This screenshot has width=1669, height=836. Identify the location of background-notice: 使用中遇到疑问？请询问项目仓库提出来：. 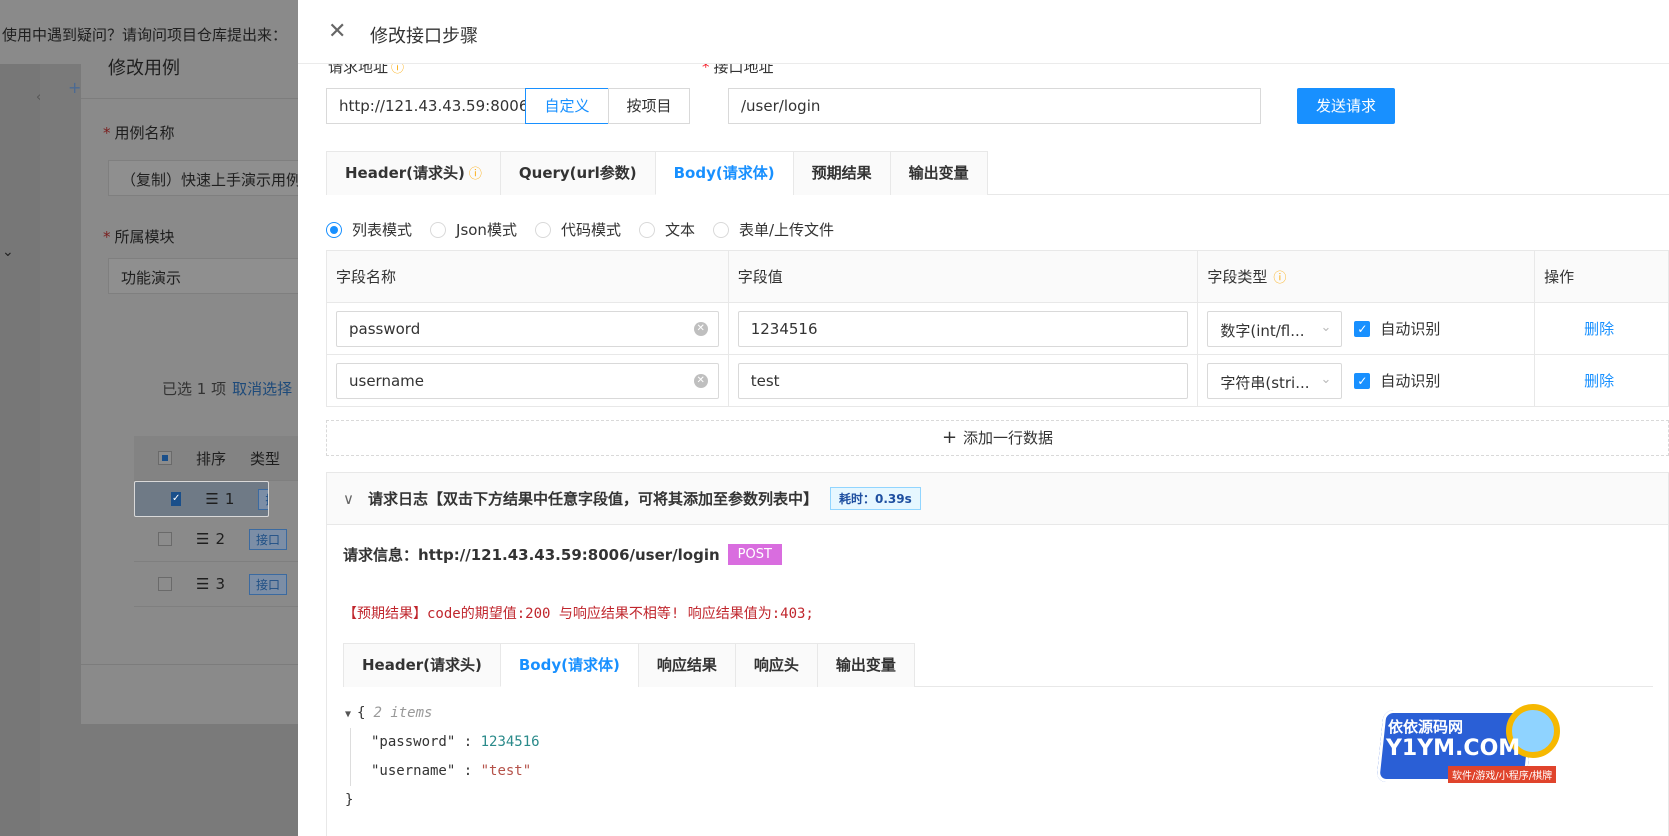
(145, 35).